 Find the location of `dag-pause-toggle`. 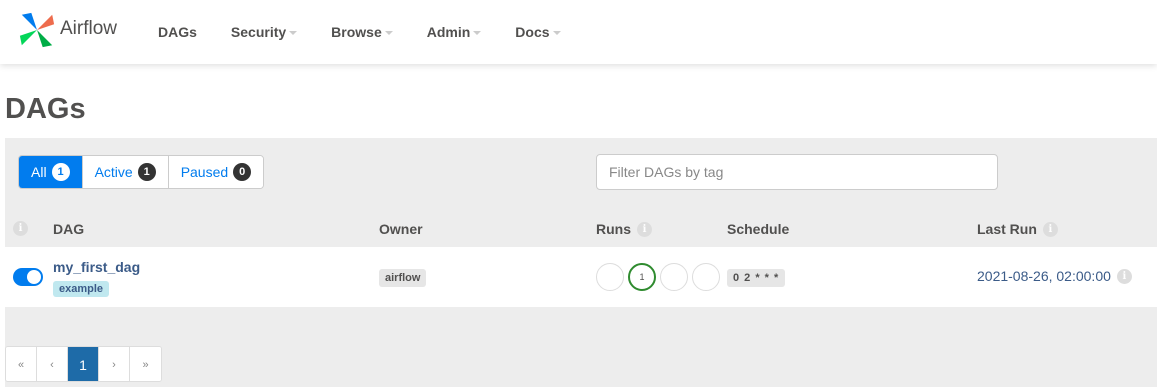

dag-pause-toggle is located at coordinates (28, 277).